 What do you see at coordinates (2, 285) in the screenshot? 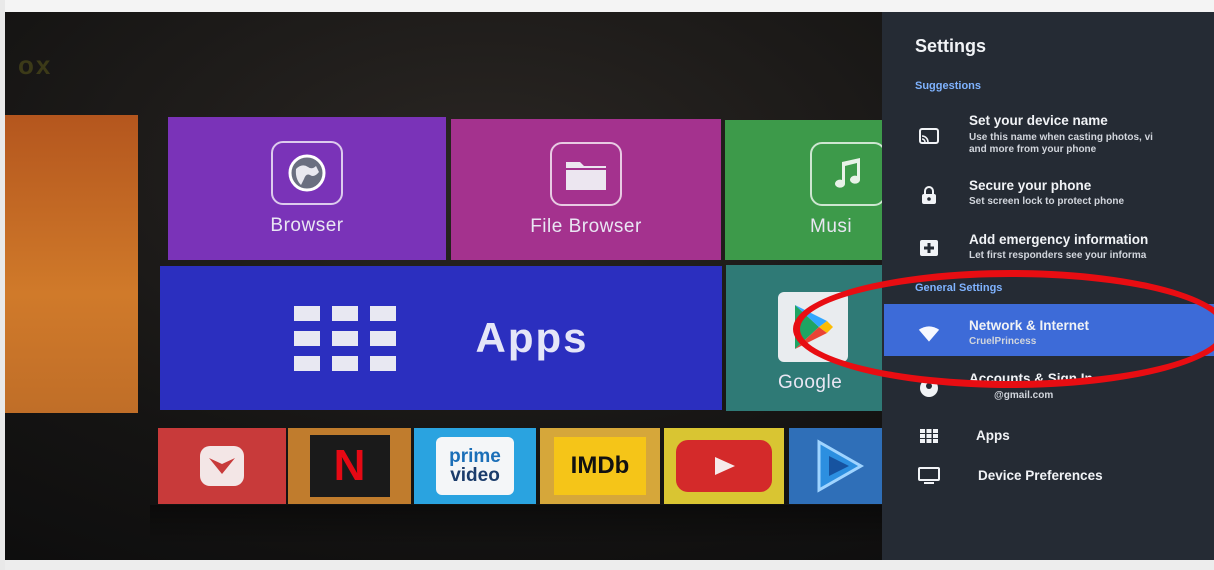
I see `photo-border-left` at bounding box center [2, 285].